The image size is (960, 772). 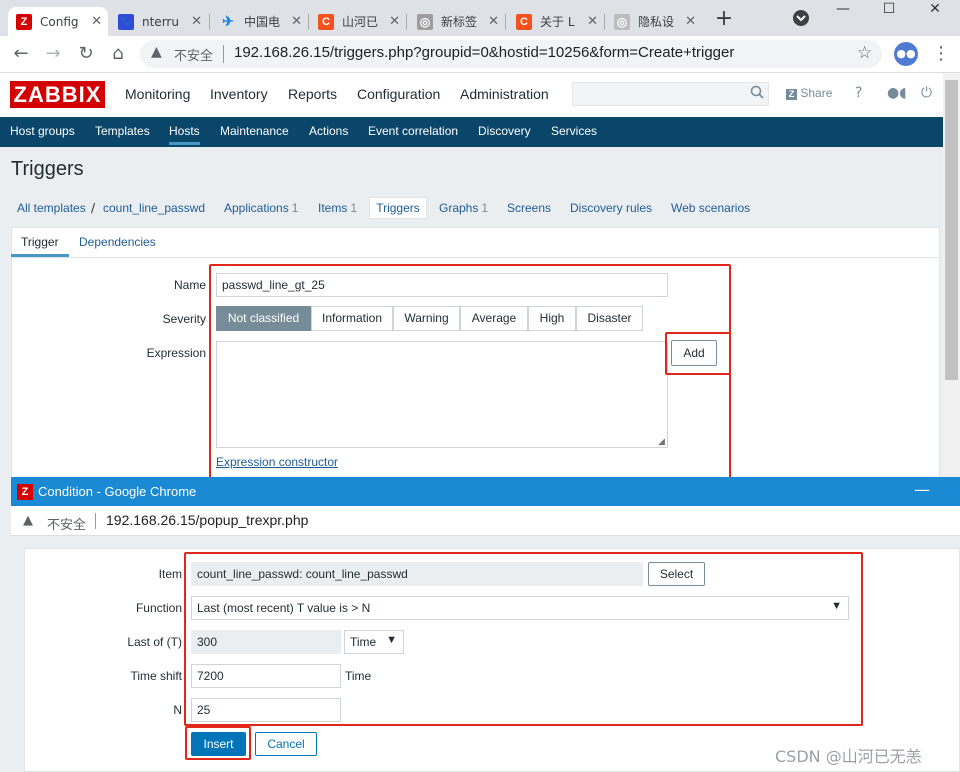 I want to click on zabbix-logo: ZABBIX, so click(x=57, y=94).